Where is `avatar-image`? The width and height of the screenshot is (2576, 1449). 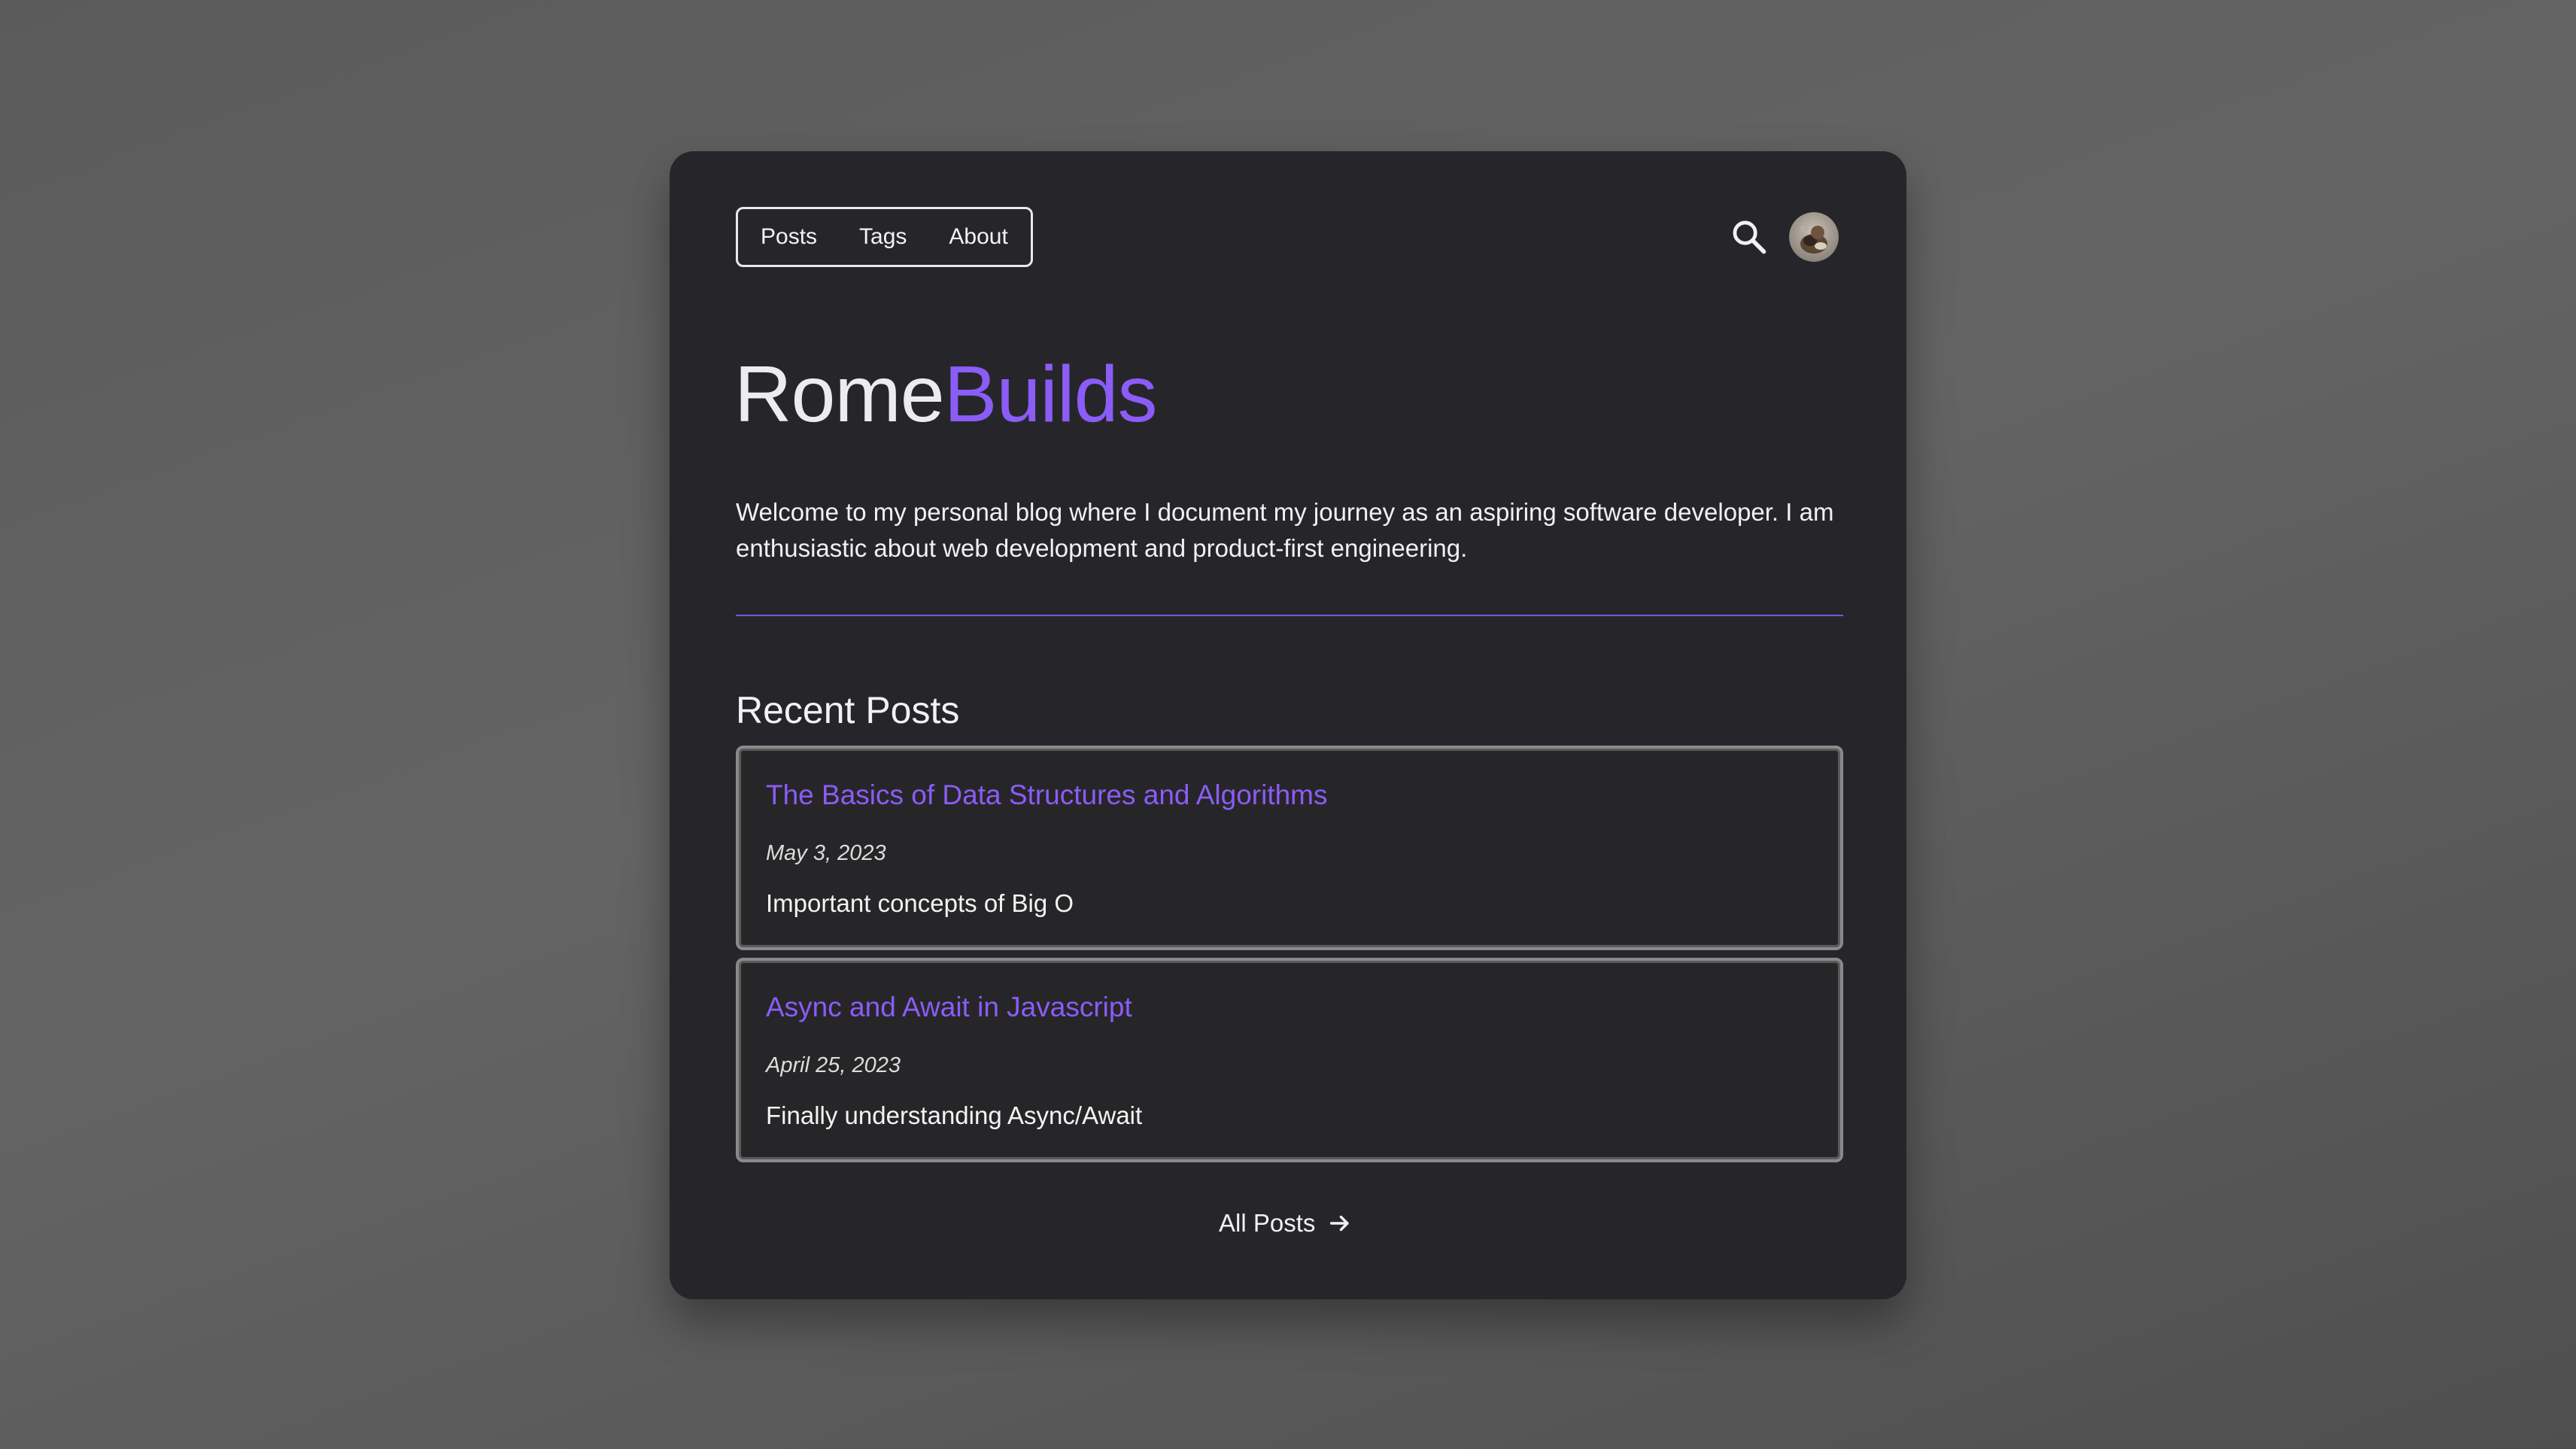 avatar-image is located at coordinates (1814, 237).